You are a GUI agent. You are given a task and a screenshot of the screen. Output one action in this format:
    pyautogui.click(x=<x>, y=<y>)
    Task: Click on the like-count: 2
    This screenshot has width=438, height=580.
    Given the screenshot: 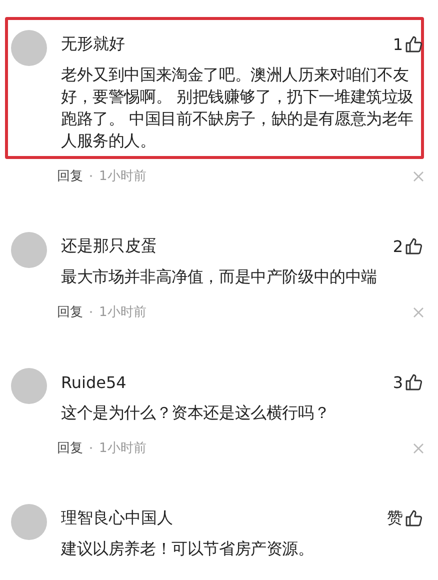 What is the action you would take?
    pyautogui.click(x=397, y=246)
    